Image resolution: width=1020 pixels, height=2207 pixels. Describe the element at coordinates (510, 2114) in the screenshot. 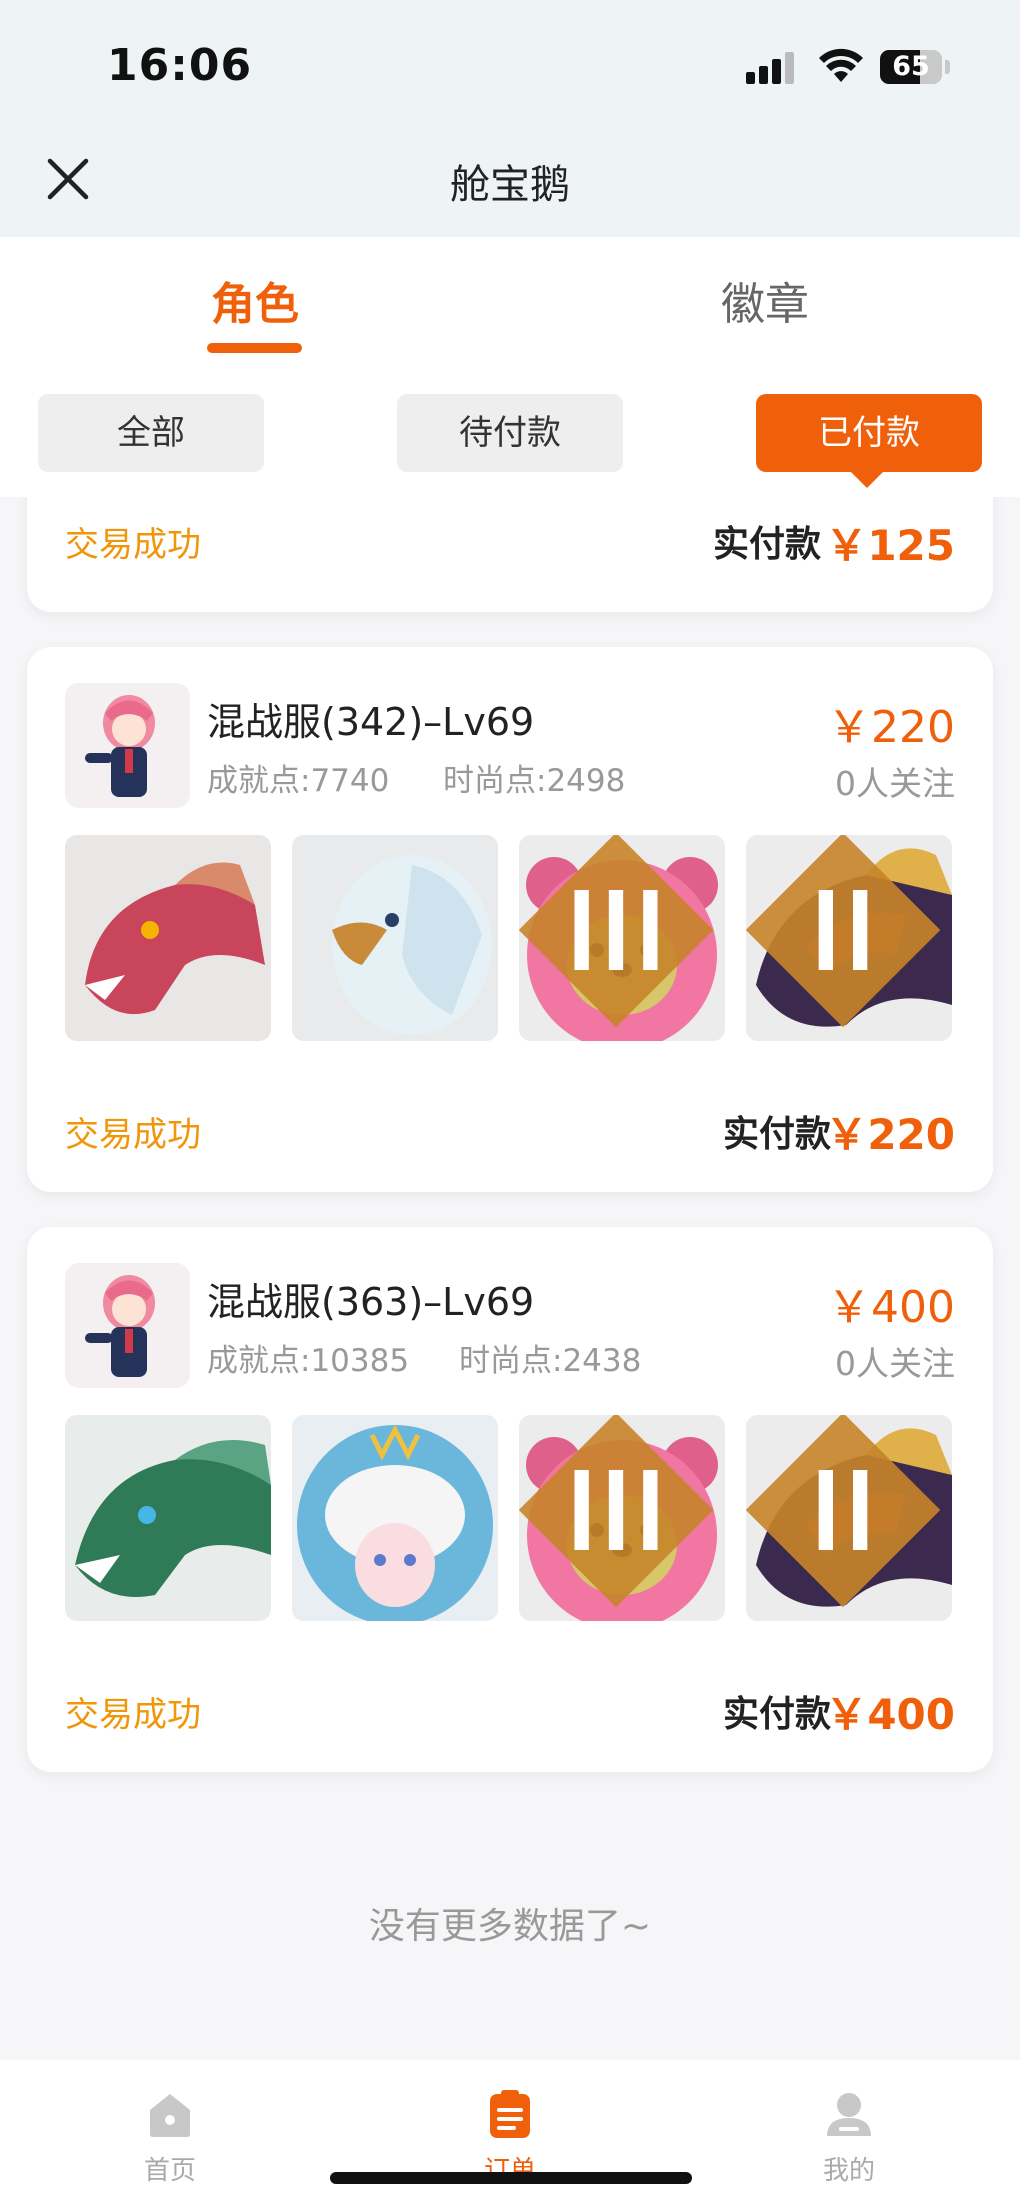

I see `order-icon` at that location.